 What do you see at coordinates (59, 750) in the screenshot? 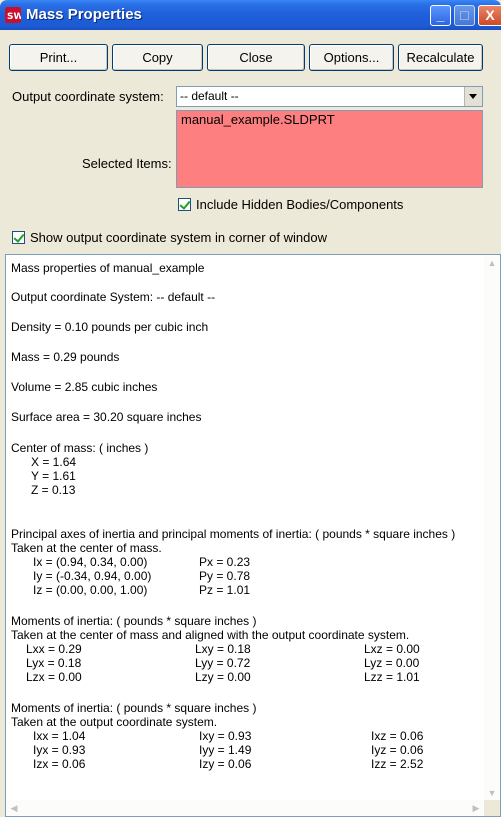
I see `report-iyx: Iyx = 0.93` at bounding box center [59, 750].